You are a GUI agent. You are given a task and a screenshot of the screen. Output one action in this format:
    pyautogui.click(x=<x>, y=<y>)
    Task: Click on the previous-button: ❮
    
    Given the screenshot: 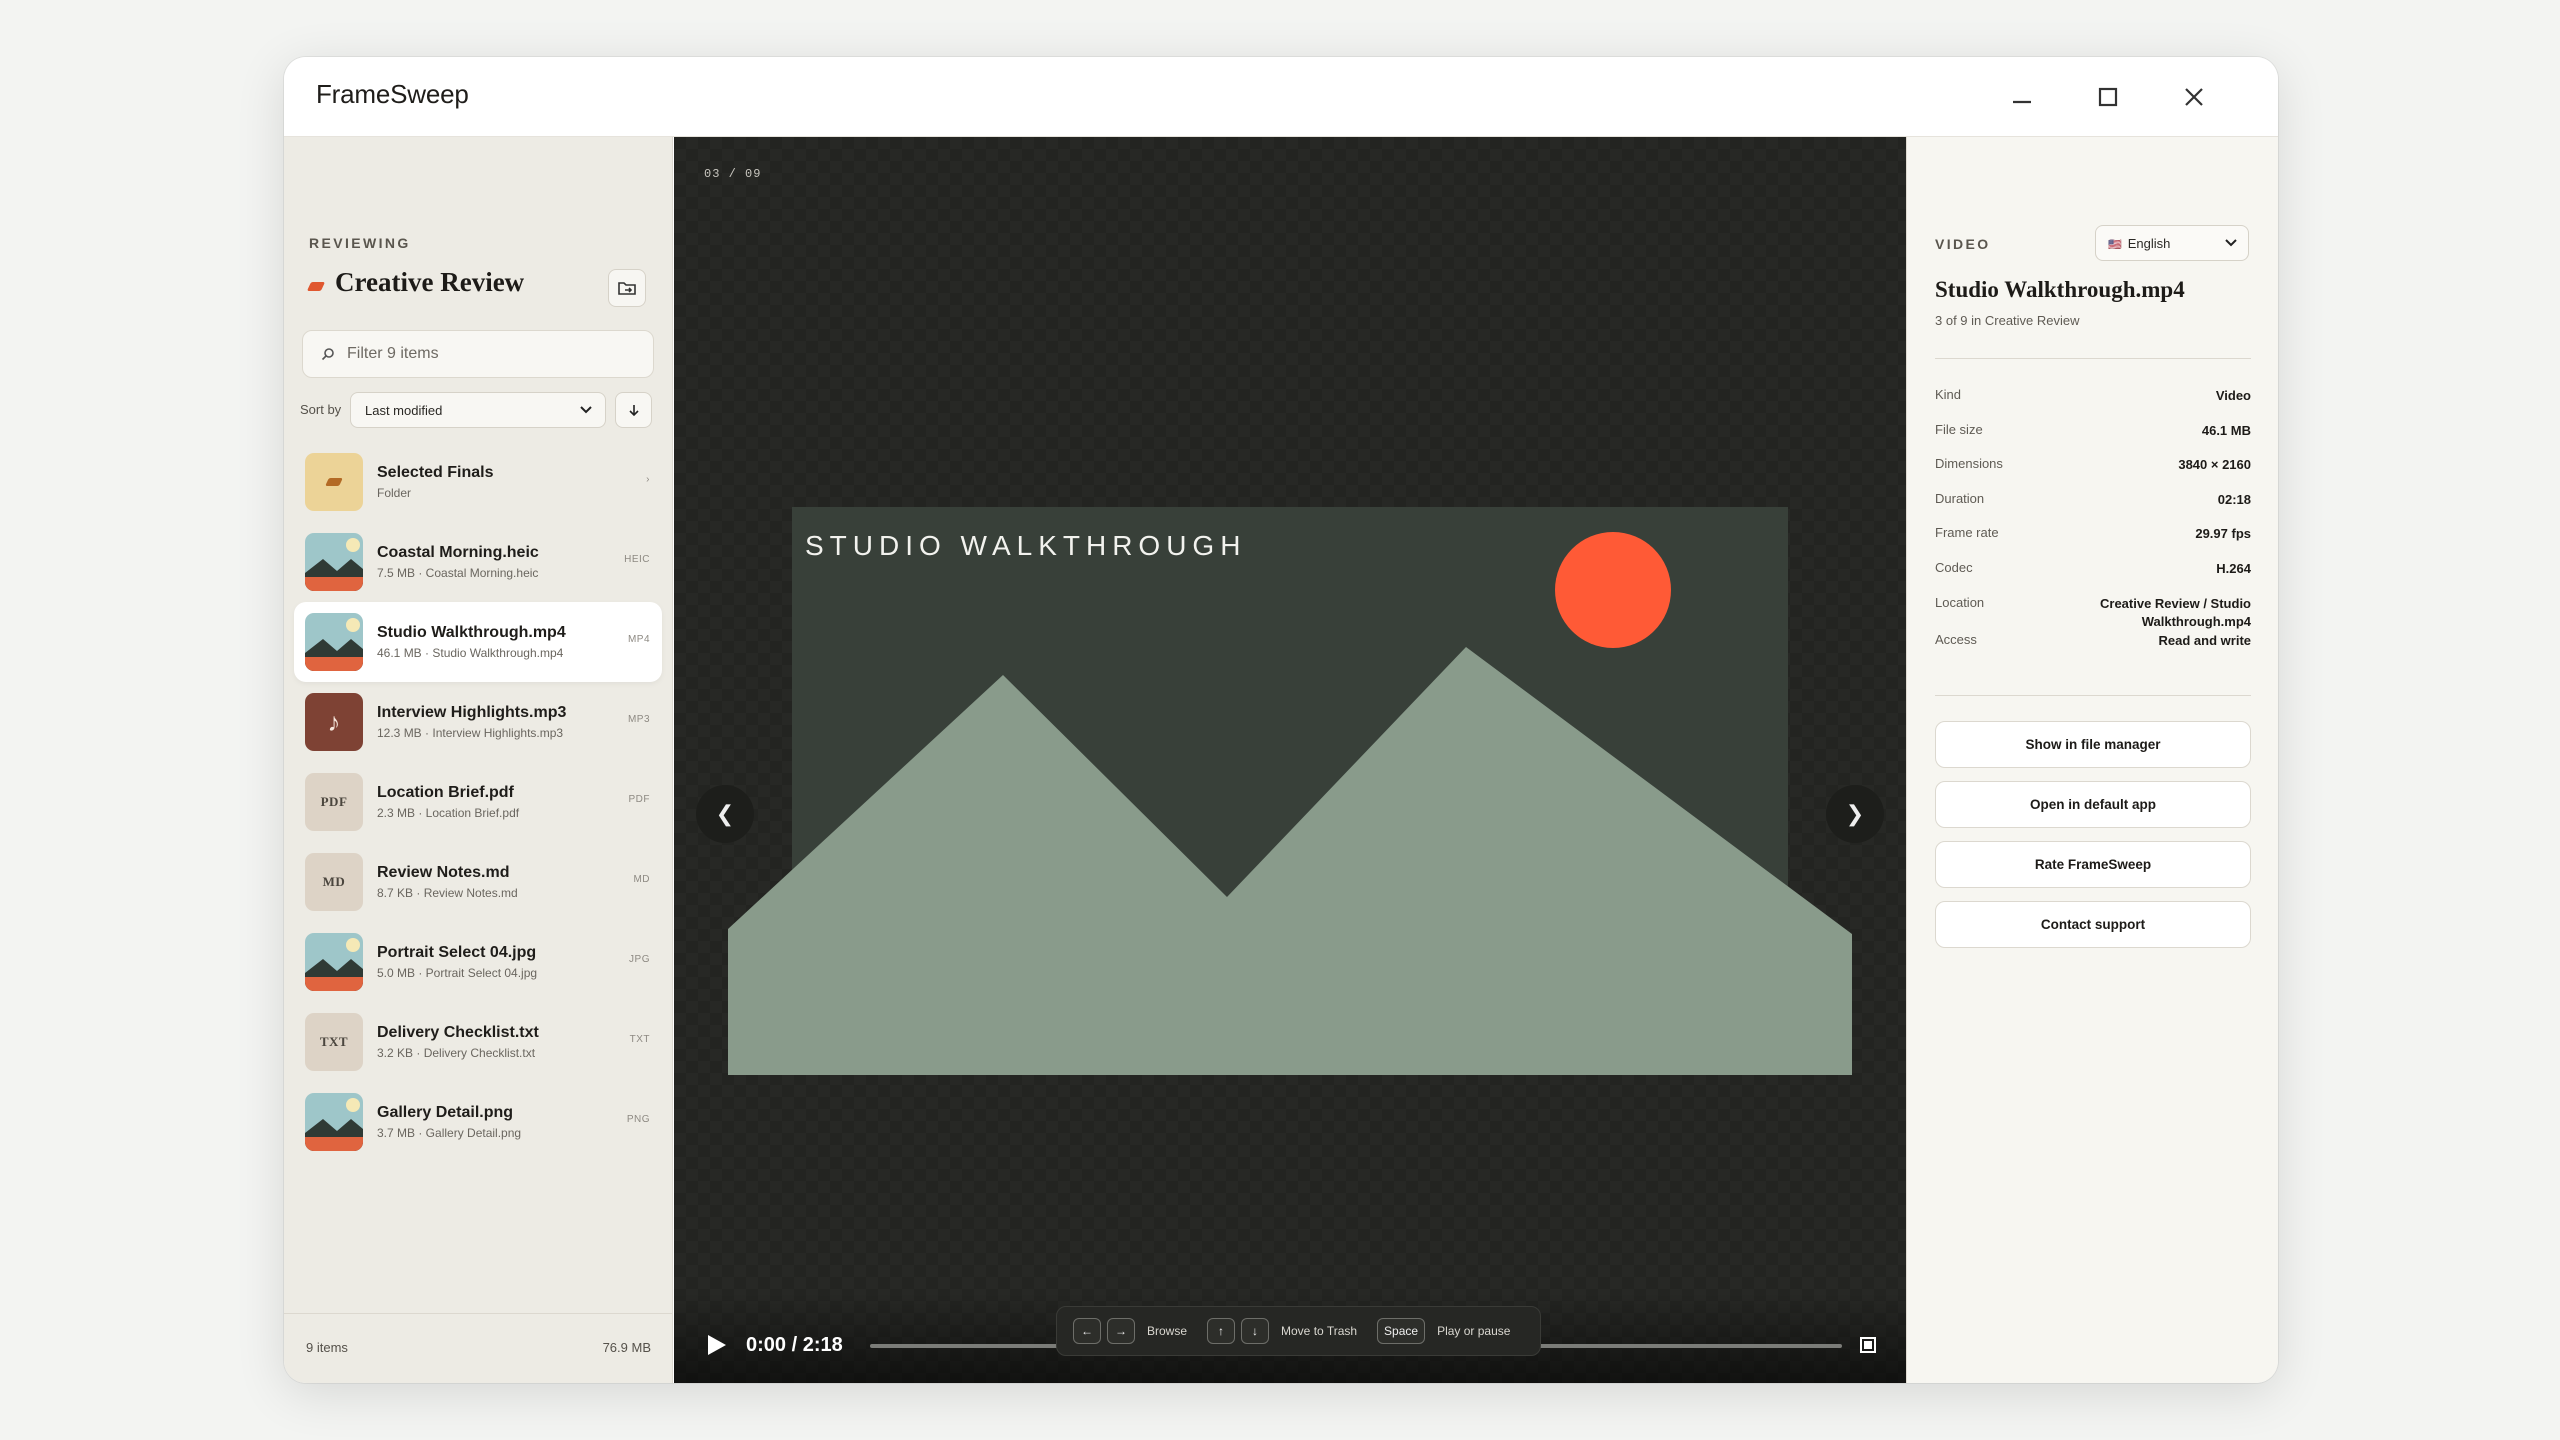 What is the action you would take?
    pyautogui.click(x=725, y=814)
    